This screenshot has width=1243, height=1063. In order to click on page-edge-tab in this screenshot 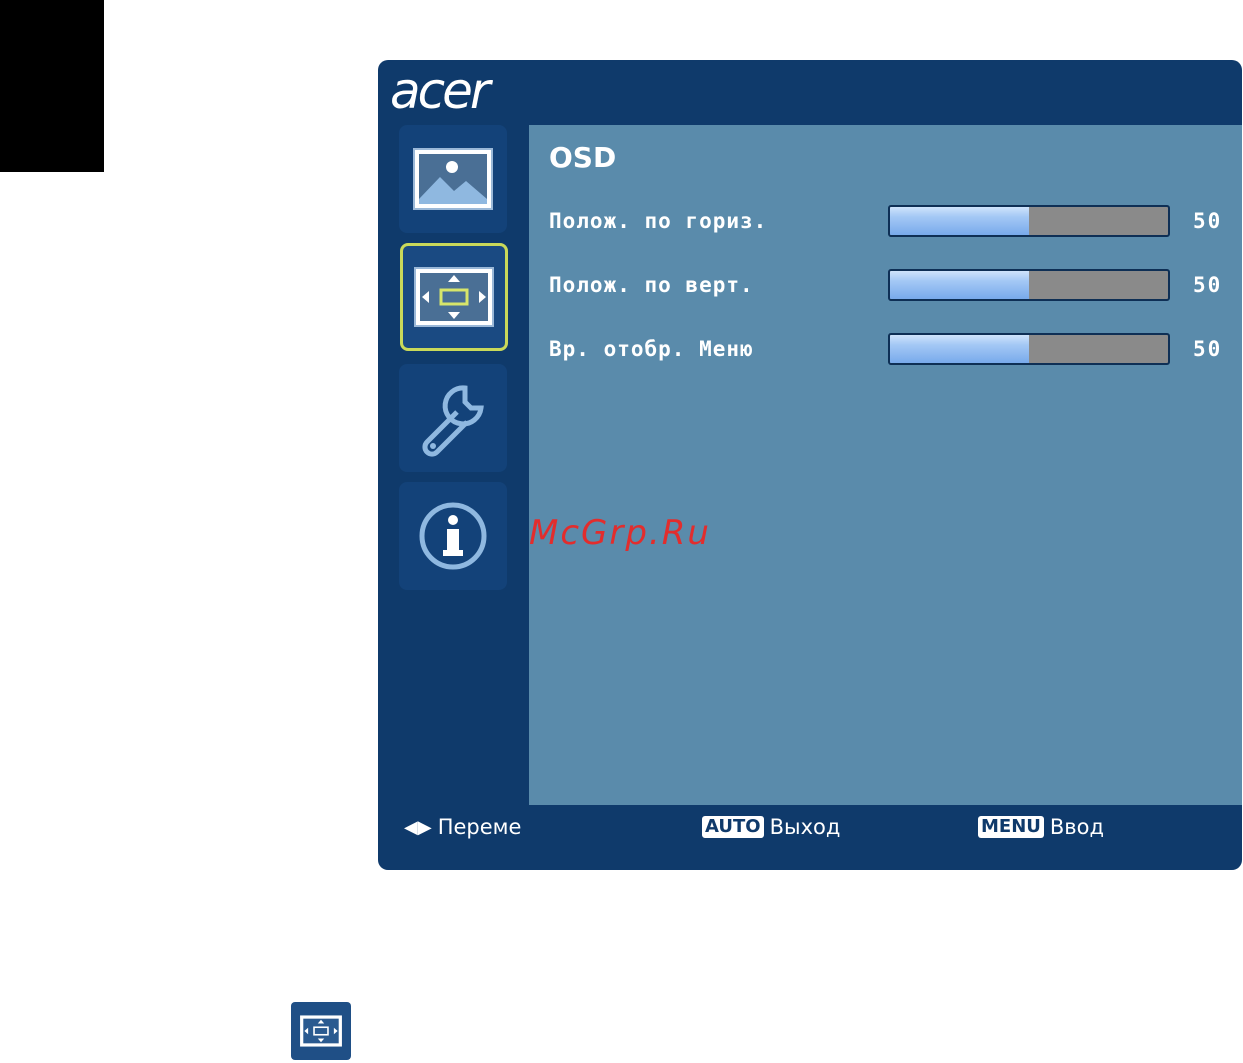, I will do `click(52, 86)`.